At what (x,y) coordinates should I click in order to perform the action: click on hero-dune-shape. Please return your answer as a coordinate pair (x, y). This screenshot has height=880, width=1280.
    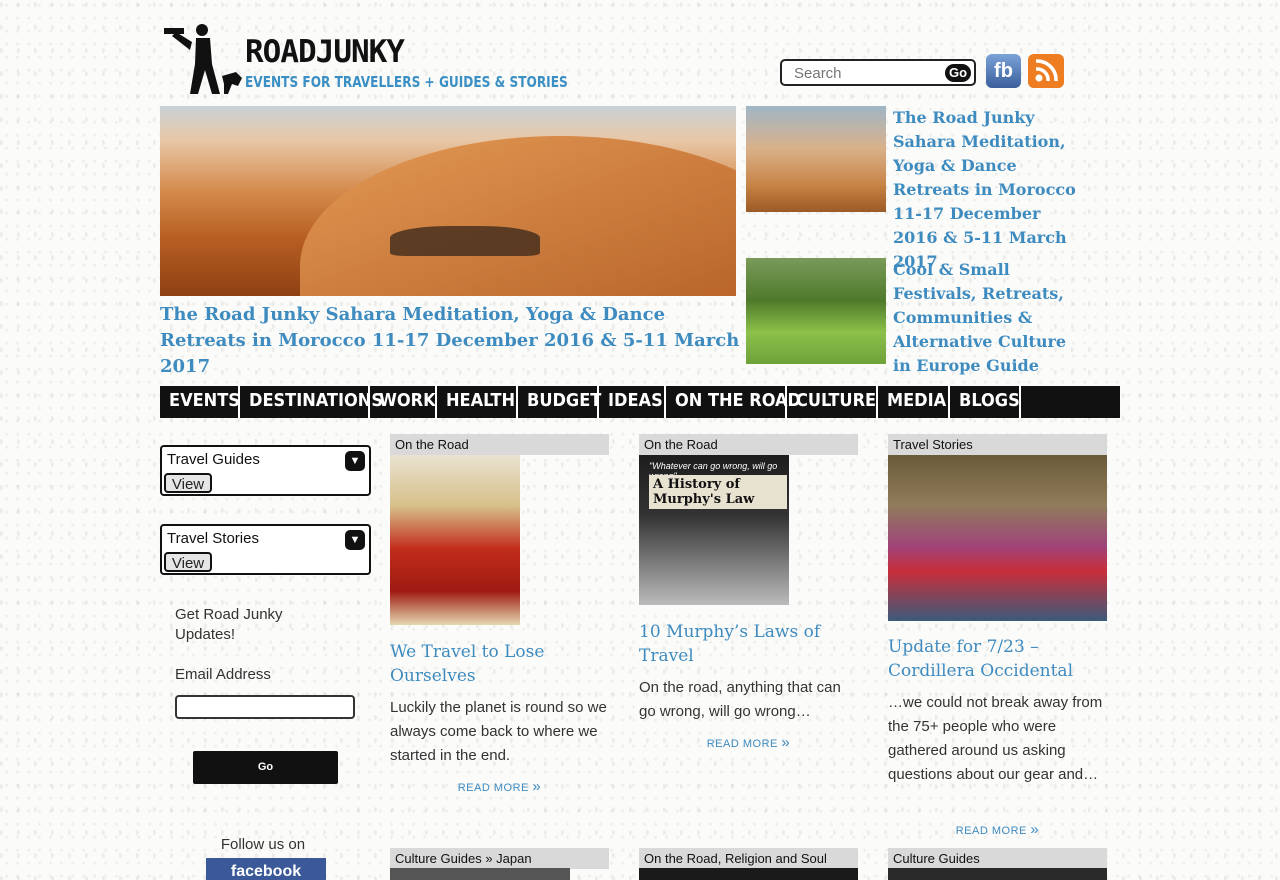
    Looking at the image, I should click on (518, 216).